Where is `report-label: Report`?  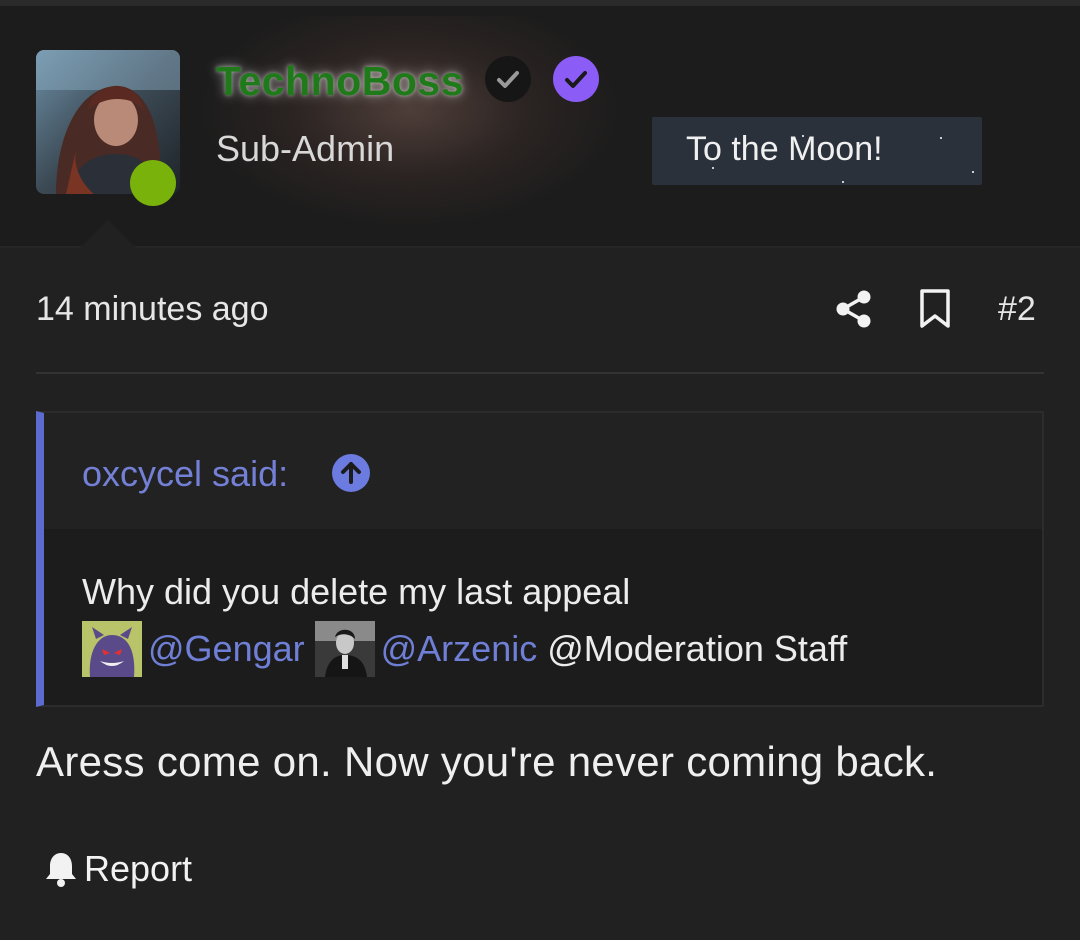
report-label: Report is located at coordinates (138, 868).